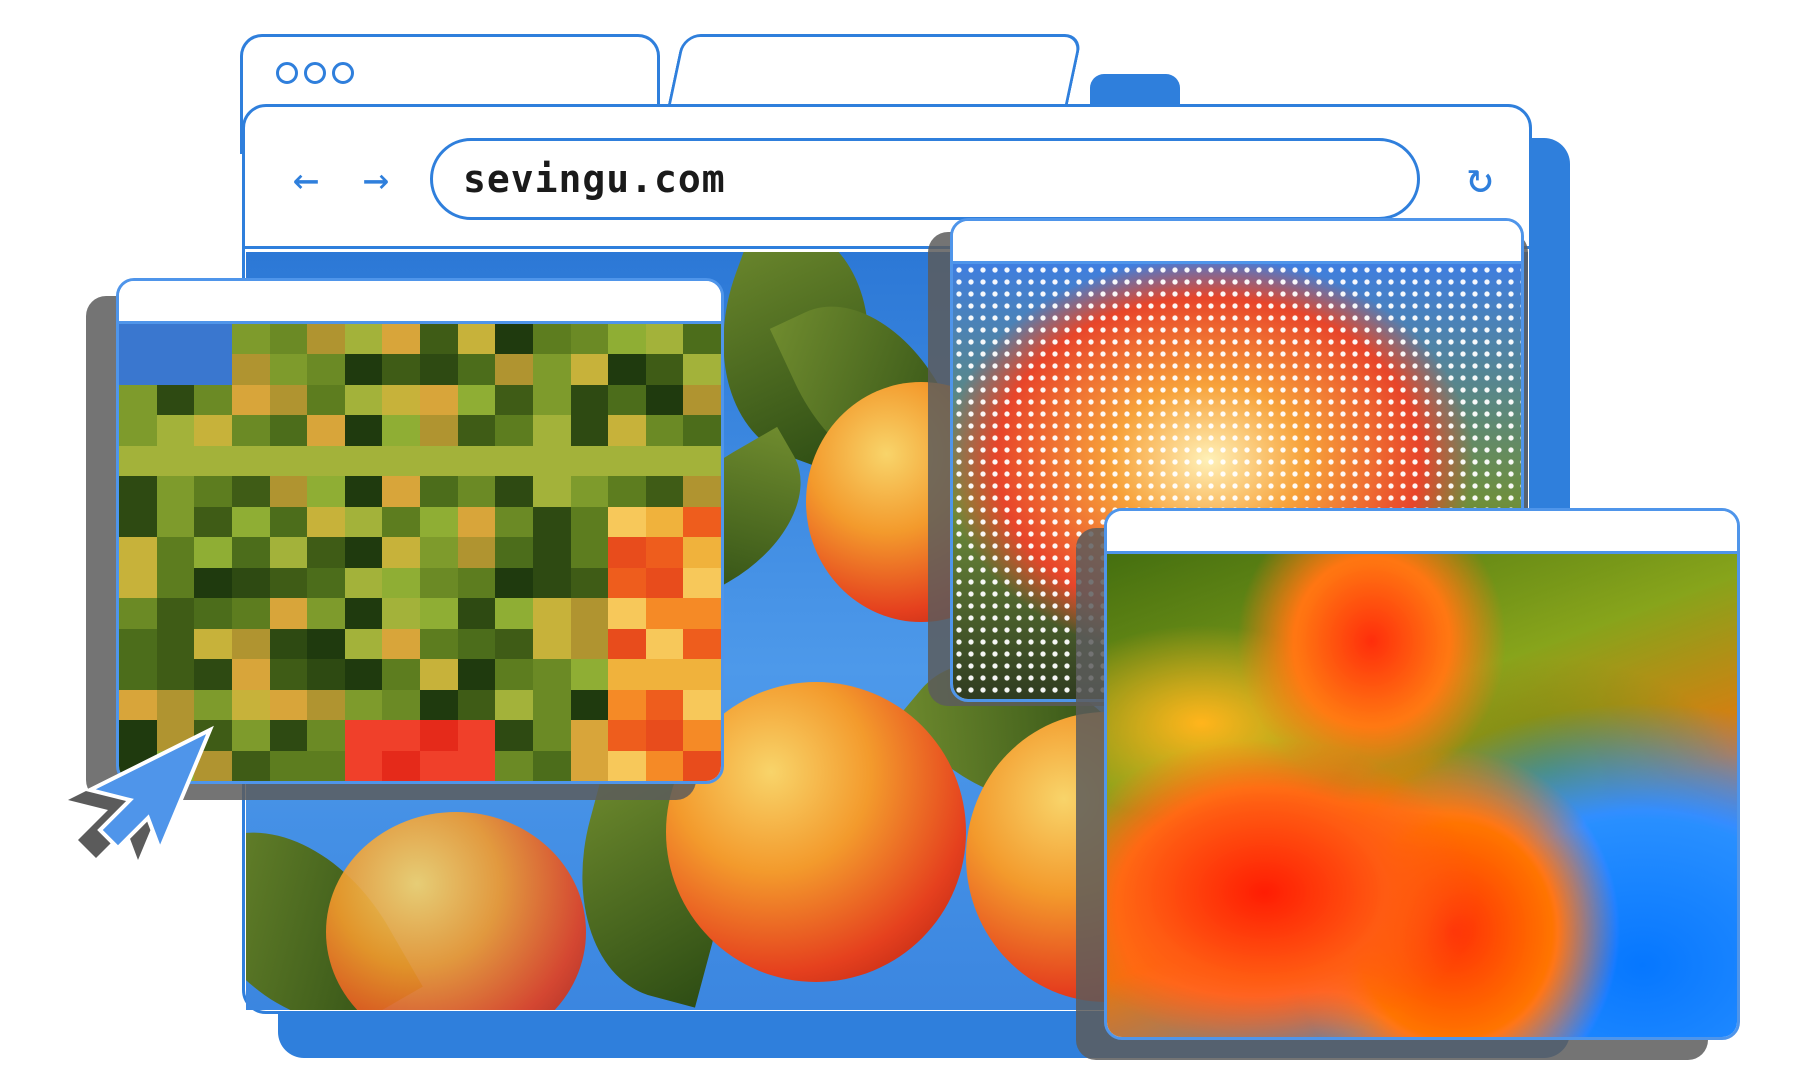  What do you see at coordinates (925, 179) in the screenshot?
I see `address-bar: sevingu.com` at bounding box center [925, 179].